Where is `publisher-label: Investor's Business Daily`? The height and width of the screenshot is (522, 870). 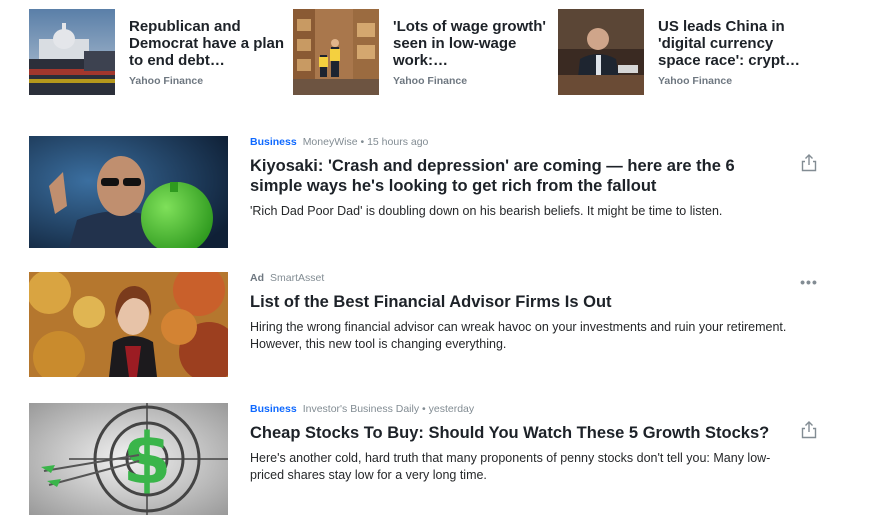
publisher-label: Investor's Business Daily is located at coordinates (361, 409).